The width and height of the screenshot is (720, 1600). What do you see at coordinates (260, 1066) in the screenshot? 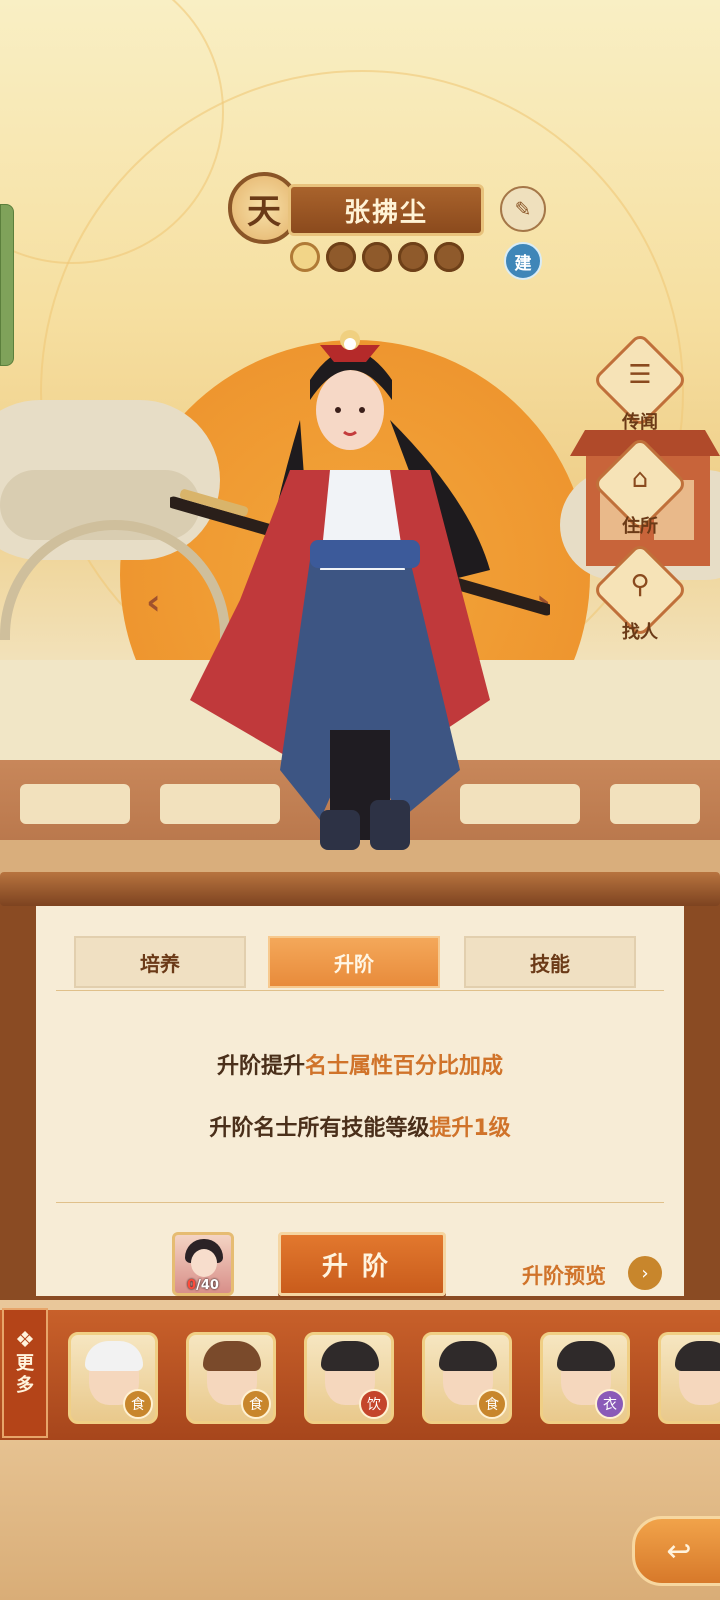
I see `info-text: 升阶提升` at bounding box center [260, 1066].